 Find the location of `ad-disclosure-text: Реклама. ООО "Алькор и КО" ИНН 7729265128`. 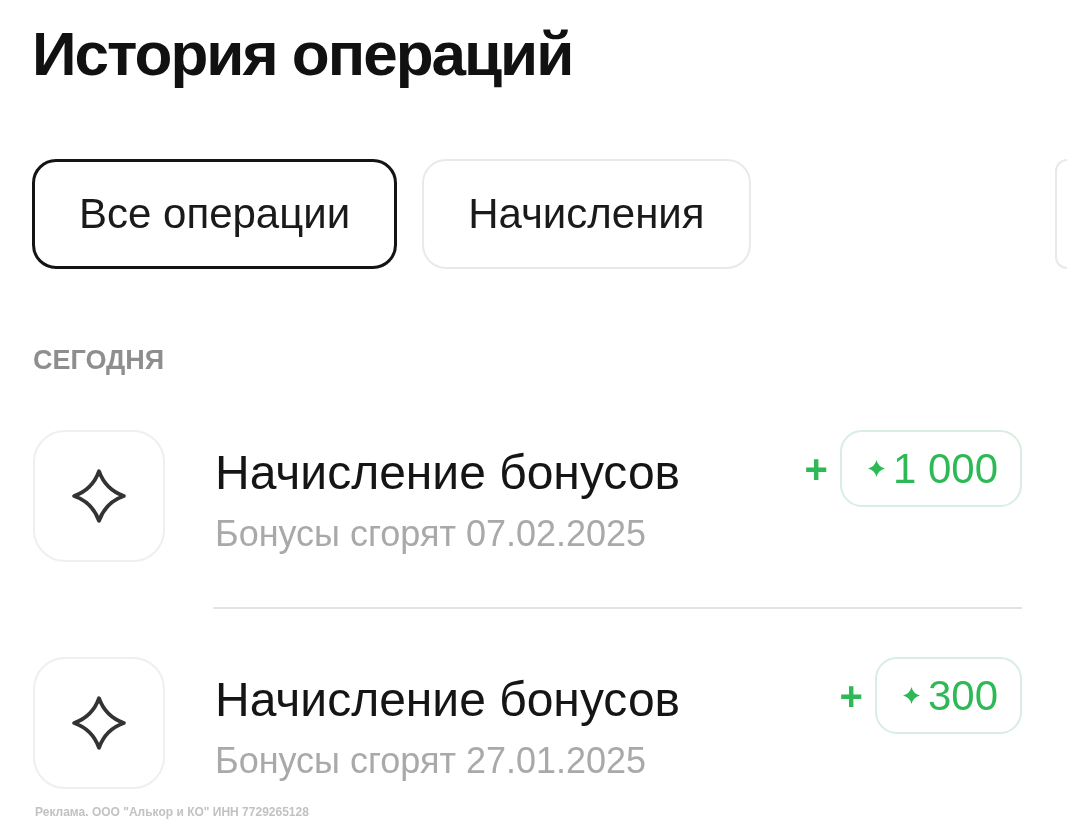

ad-disclosure-text: Реклама. ООО "Алькор и КО" ИНН 7729265128 is located at coordinates (172, 812).